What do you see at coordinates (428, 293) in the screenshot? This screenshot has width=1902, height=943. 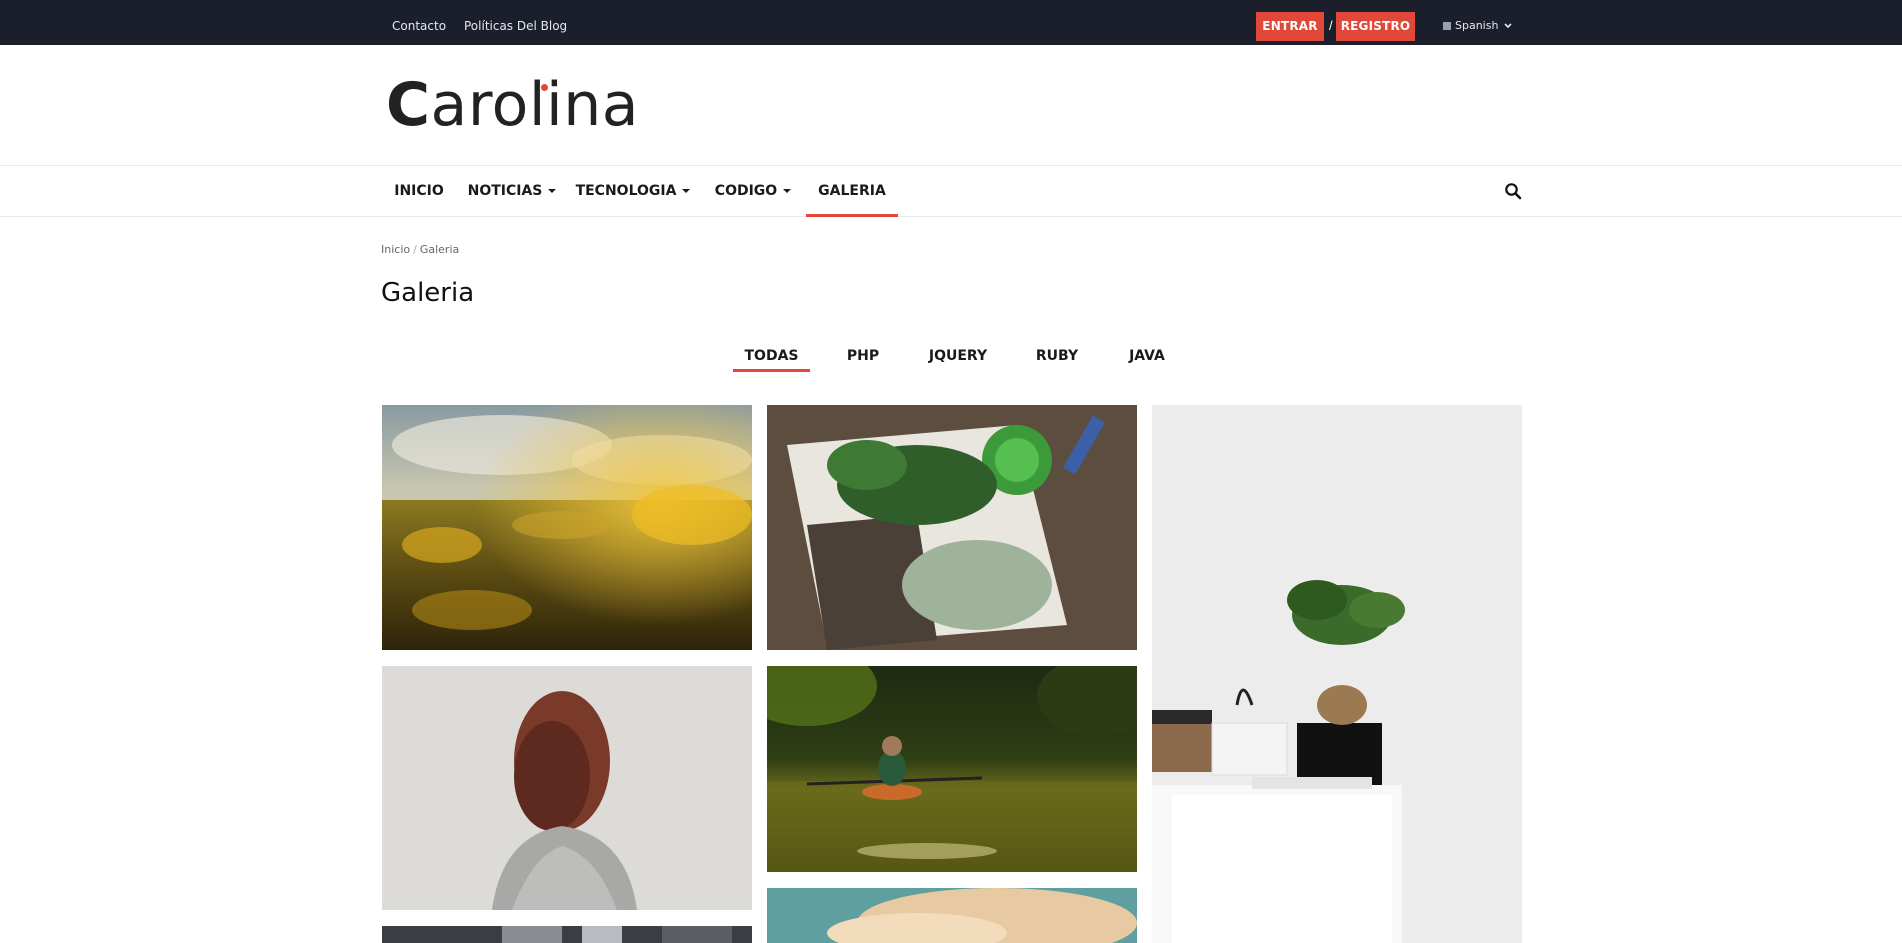 I see `page-title: Galeria` at bounding box center [428, 293].